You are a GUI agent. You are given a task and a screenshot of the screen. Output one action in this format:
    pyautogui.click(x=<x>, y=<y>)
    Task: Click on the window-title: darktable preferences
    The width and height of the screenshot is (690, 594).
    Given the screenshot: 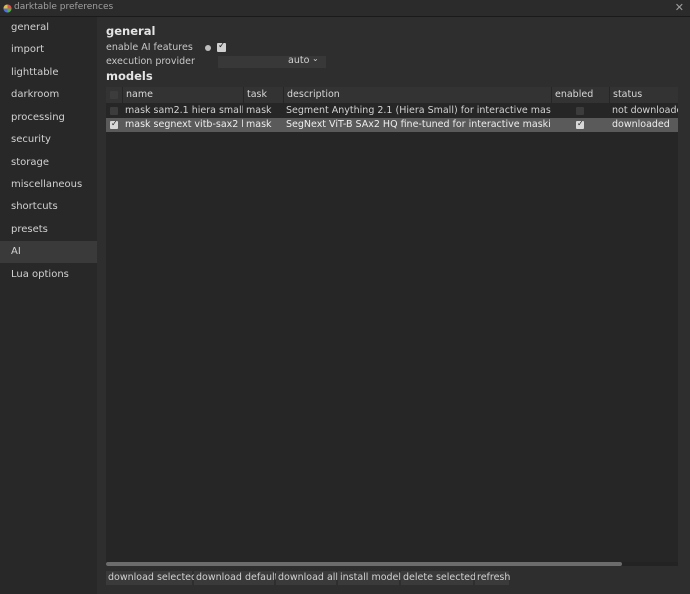 What is the action you would take?
    pyautogui.click(x=64, y=7)
    